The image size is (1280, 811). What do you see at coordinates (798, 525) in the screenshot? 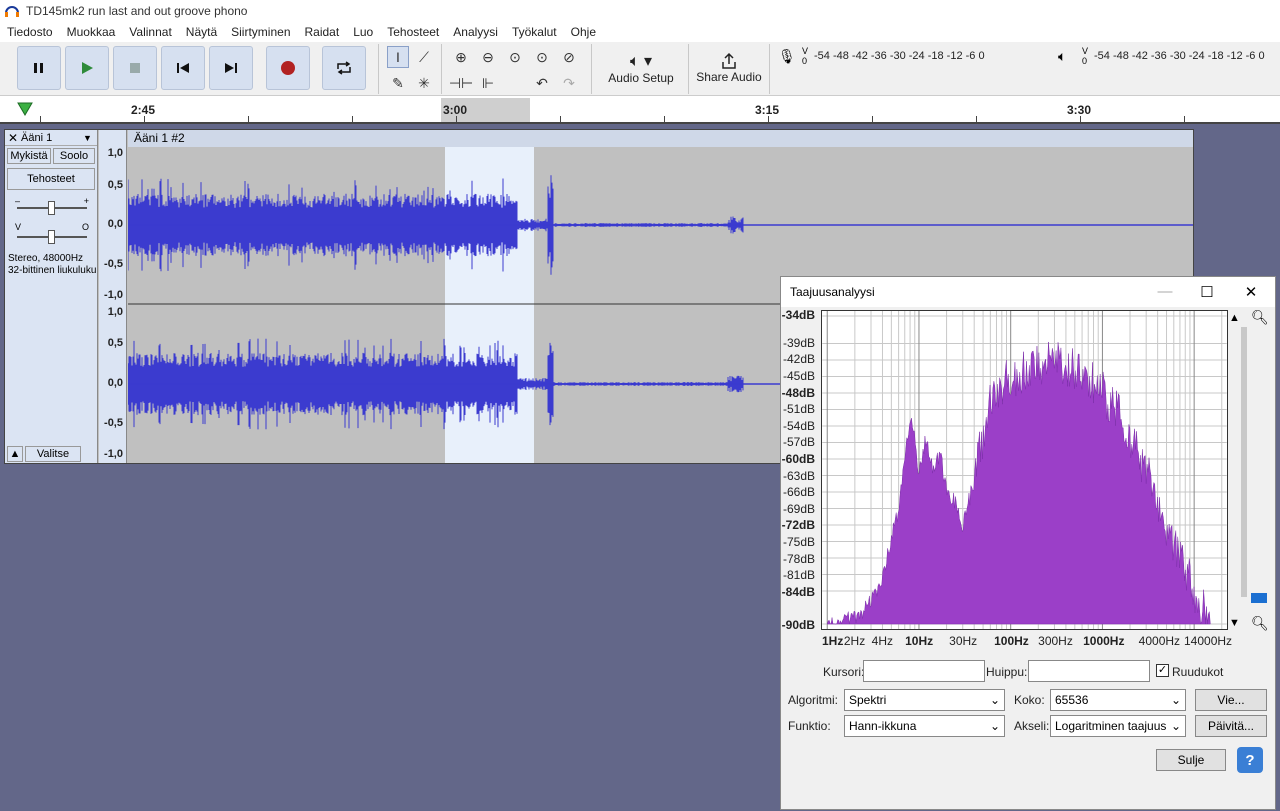
I see `spectrum-y-label: -72dB` at bounding box center [798, 525].